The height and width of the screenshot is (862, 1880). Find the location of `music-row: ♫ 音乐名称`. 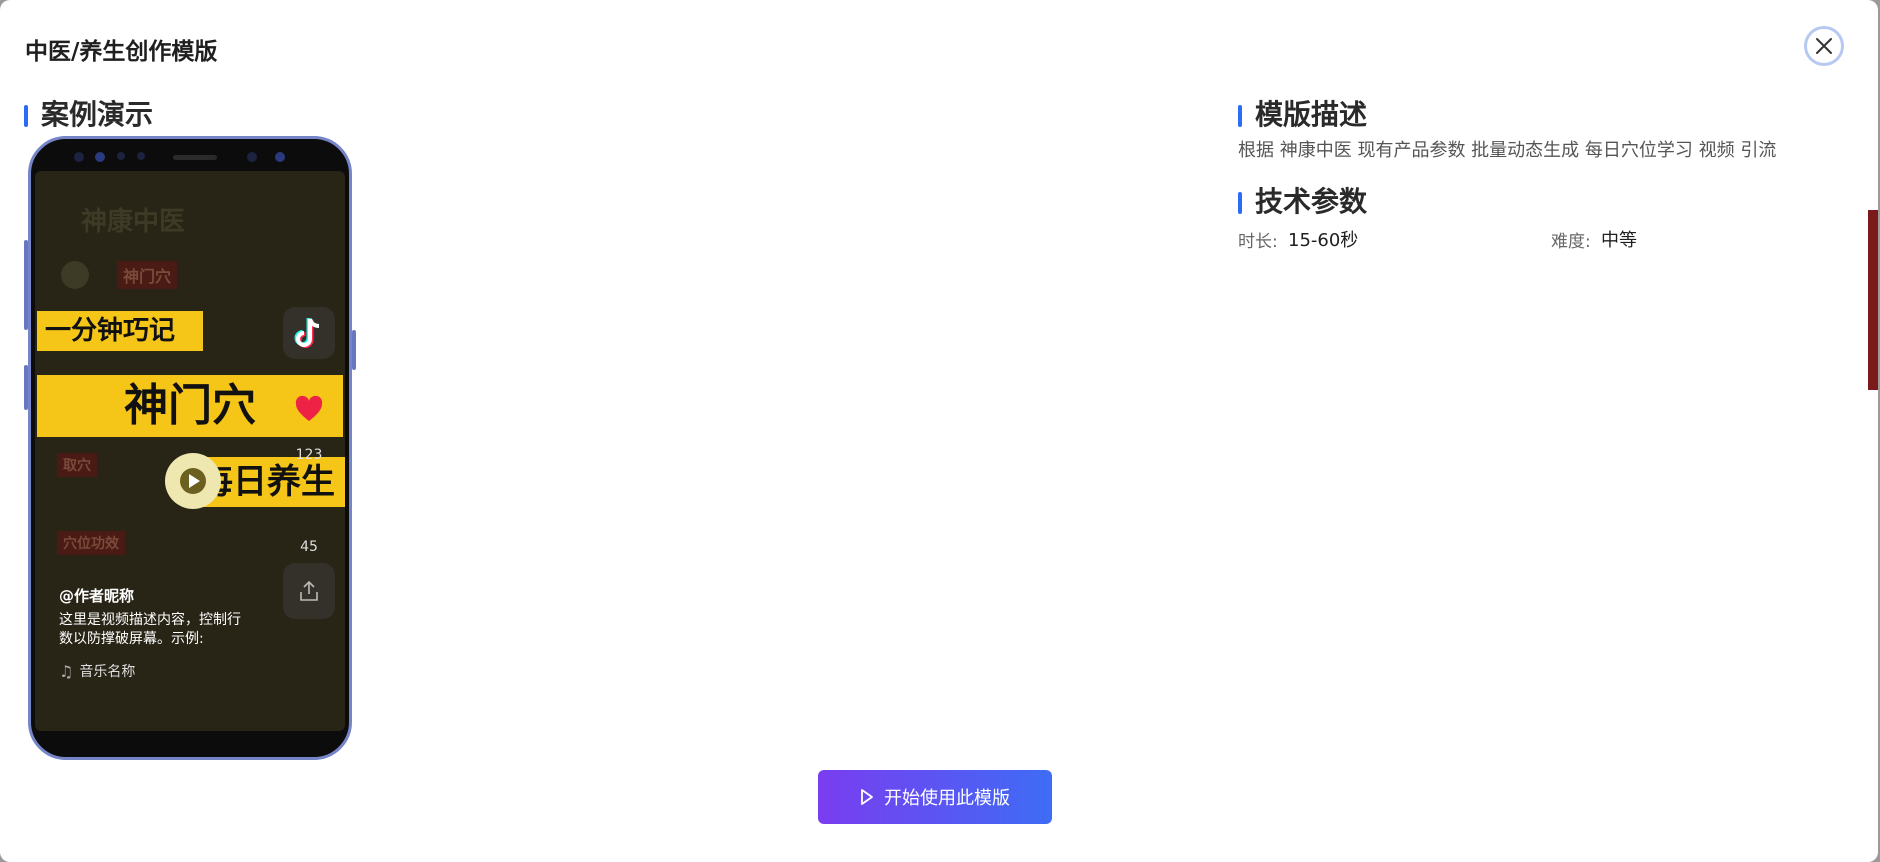

music-row: ♫ 音乐名称 is located at coordinates (97, 671).